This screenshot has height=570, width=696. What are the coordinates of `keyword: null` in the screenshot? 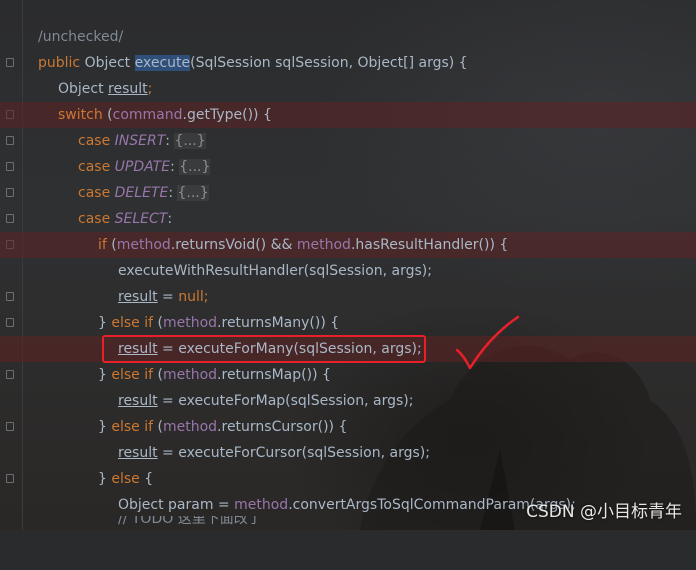 It's located at (191, 297).